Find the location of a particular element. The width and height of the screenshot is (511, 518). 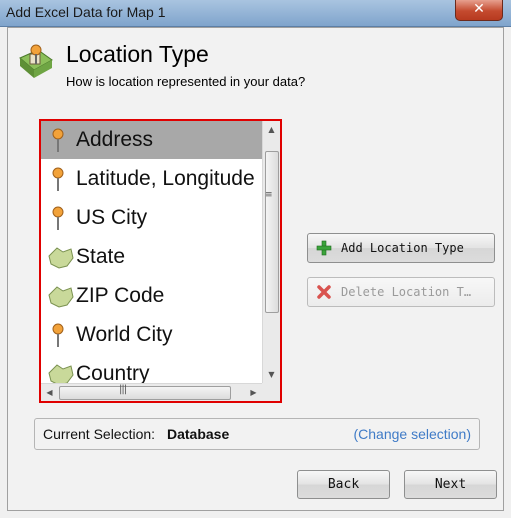

hscroll-grip-icon: ||| is located at coordinates (123, 389).